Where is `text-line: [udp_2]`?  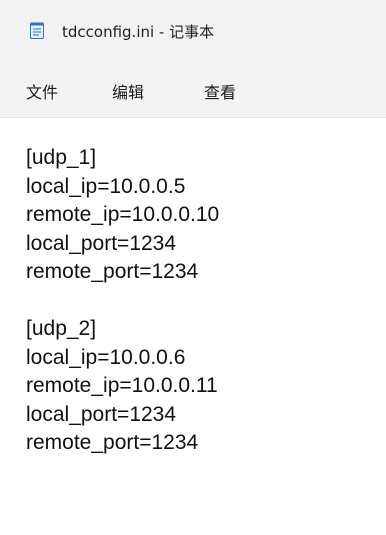 text-line: [udp_2] is located at coordinates (61, 328).